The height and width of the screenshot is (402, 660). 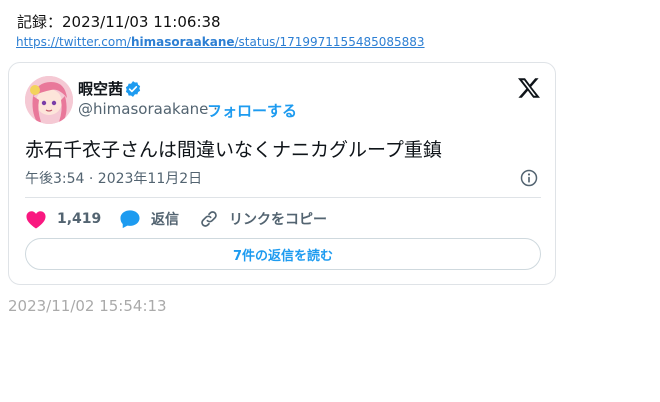 What do you see at coordinates (283, 254) in the screenshot?
I see `read-replies-button: 7件の返信を読む` at bounding box center [283, 254].